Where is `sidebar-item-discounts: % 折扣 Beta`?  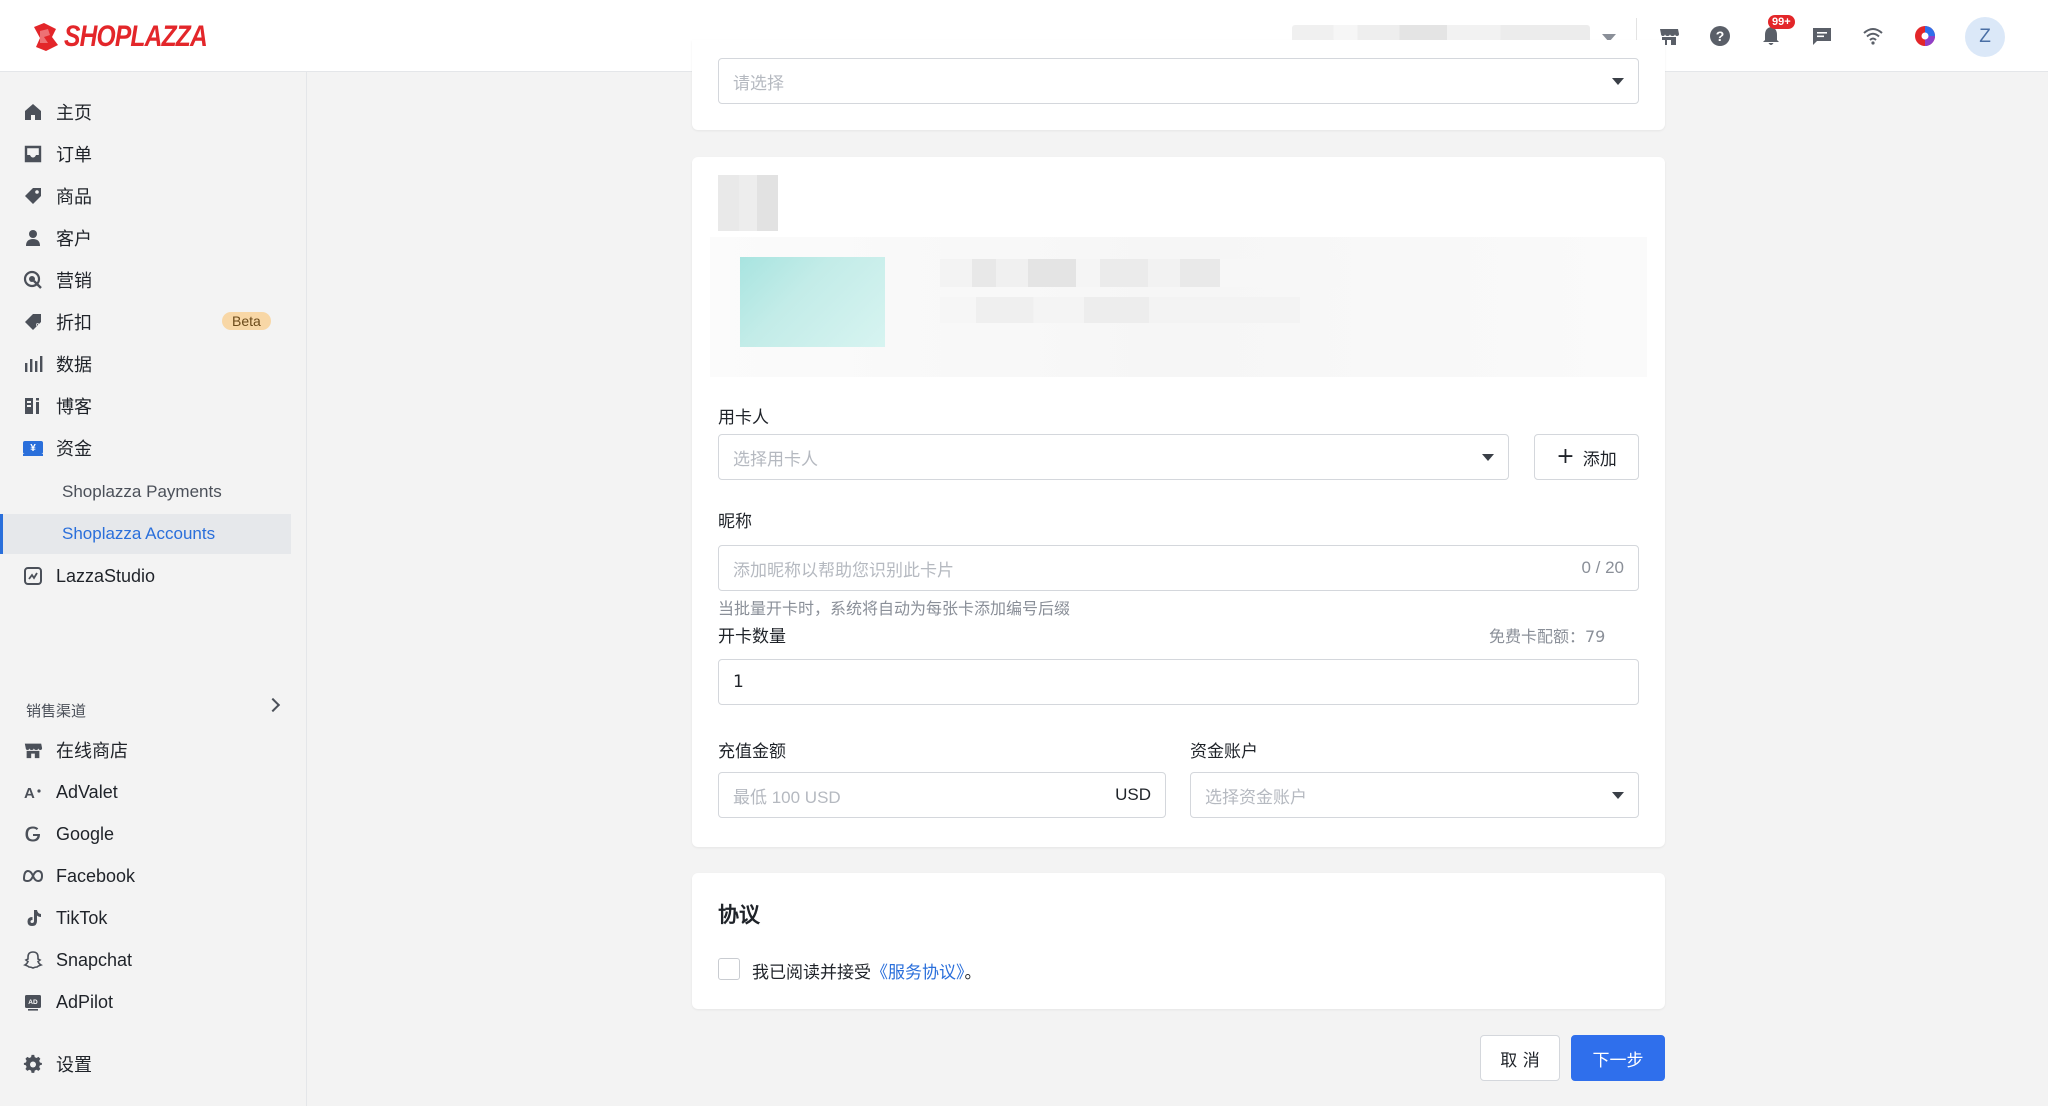 sidebar-item-discounts: % 折扣 Beta is located at coordinates (145, 322).